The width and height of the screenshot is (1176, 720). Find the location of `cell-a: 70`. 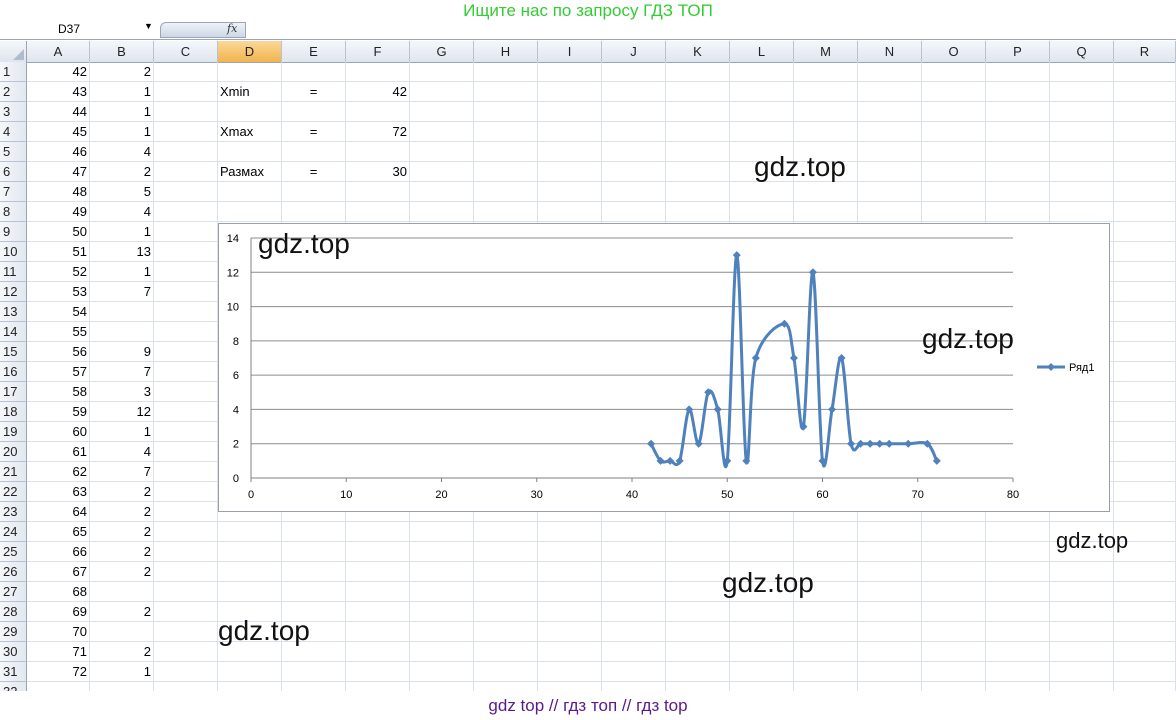

cell-a: 70 is located at coordinates (58, 632).